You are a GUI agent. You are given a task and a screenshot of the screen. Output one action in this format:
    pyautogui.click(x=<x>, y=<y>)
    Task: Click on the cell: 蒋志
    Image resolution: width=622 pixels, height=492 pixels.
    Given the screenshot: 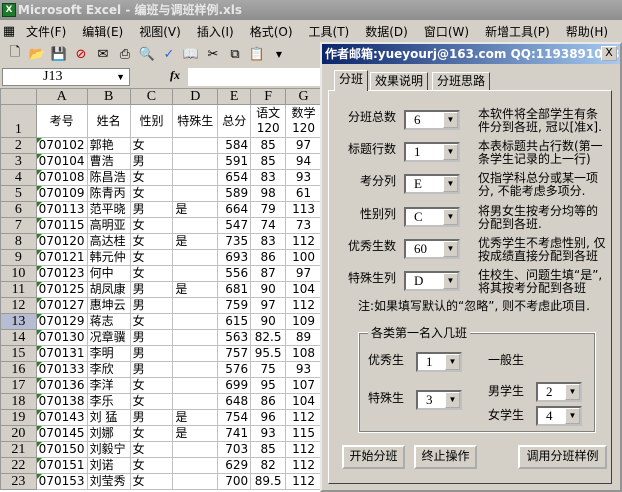 What is the action you would take?
    pyautogui.click(x=108, y=321)
    